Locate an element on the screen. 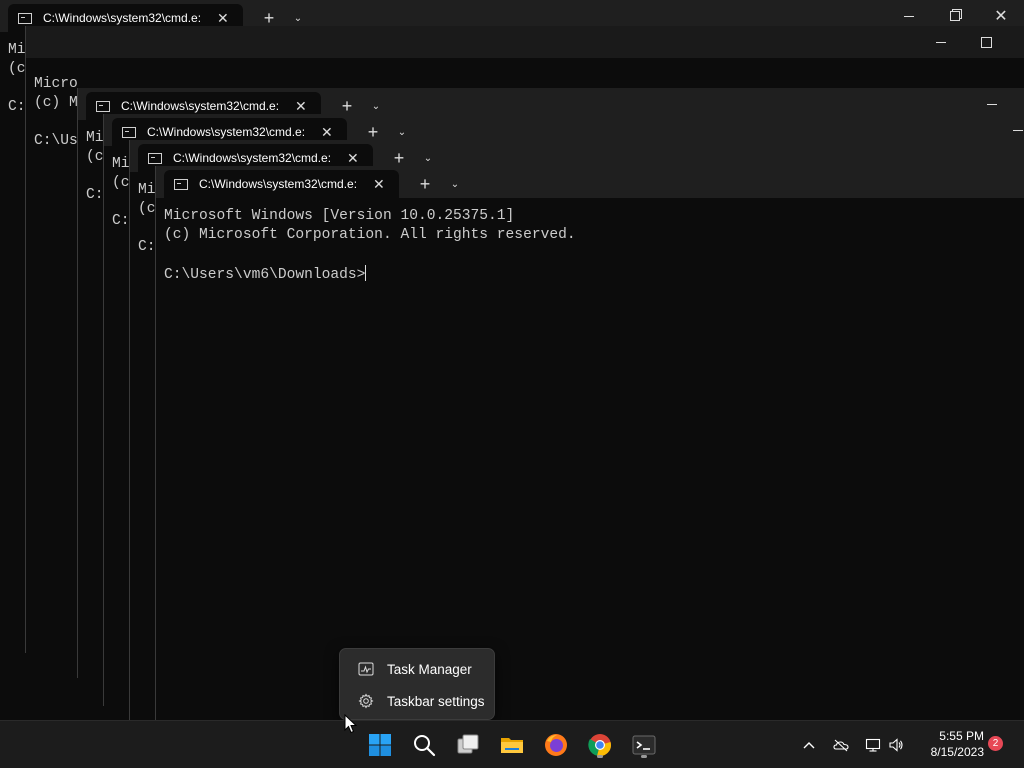 The width and height of the screenshot is (1024, 768). clock-time: 5:55 PM is located at coordinates (961, 736).